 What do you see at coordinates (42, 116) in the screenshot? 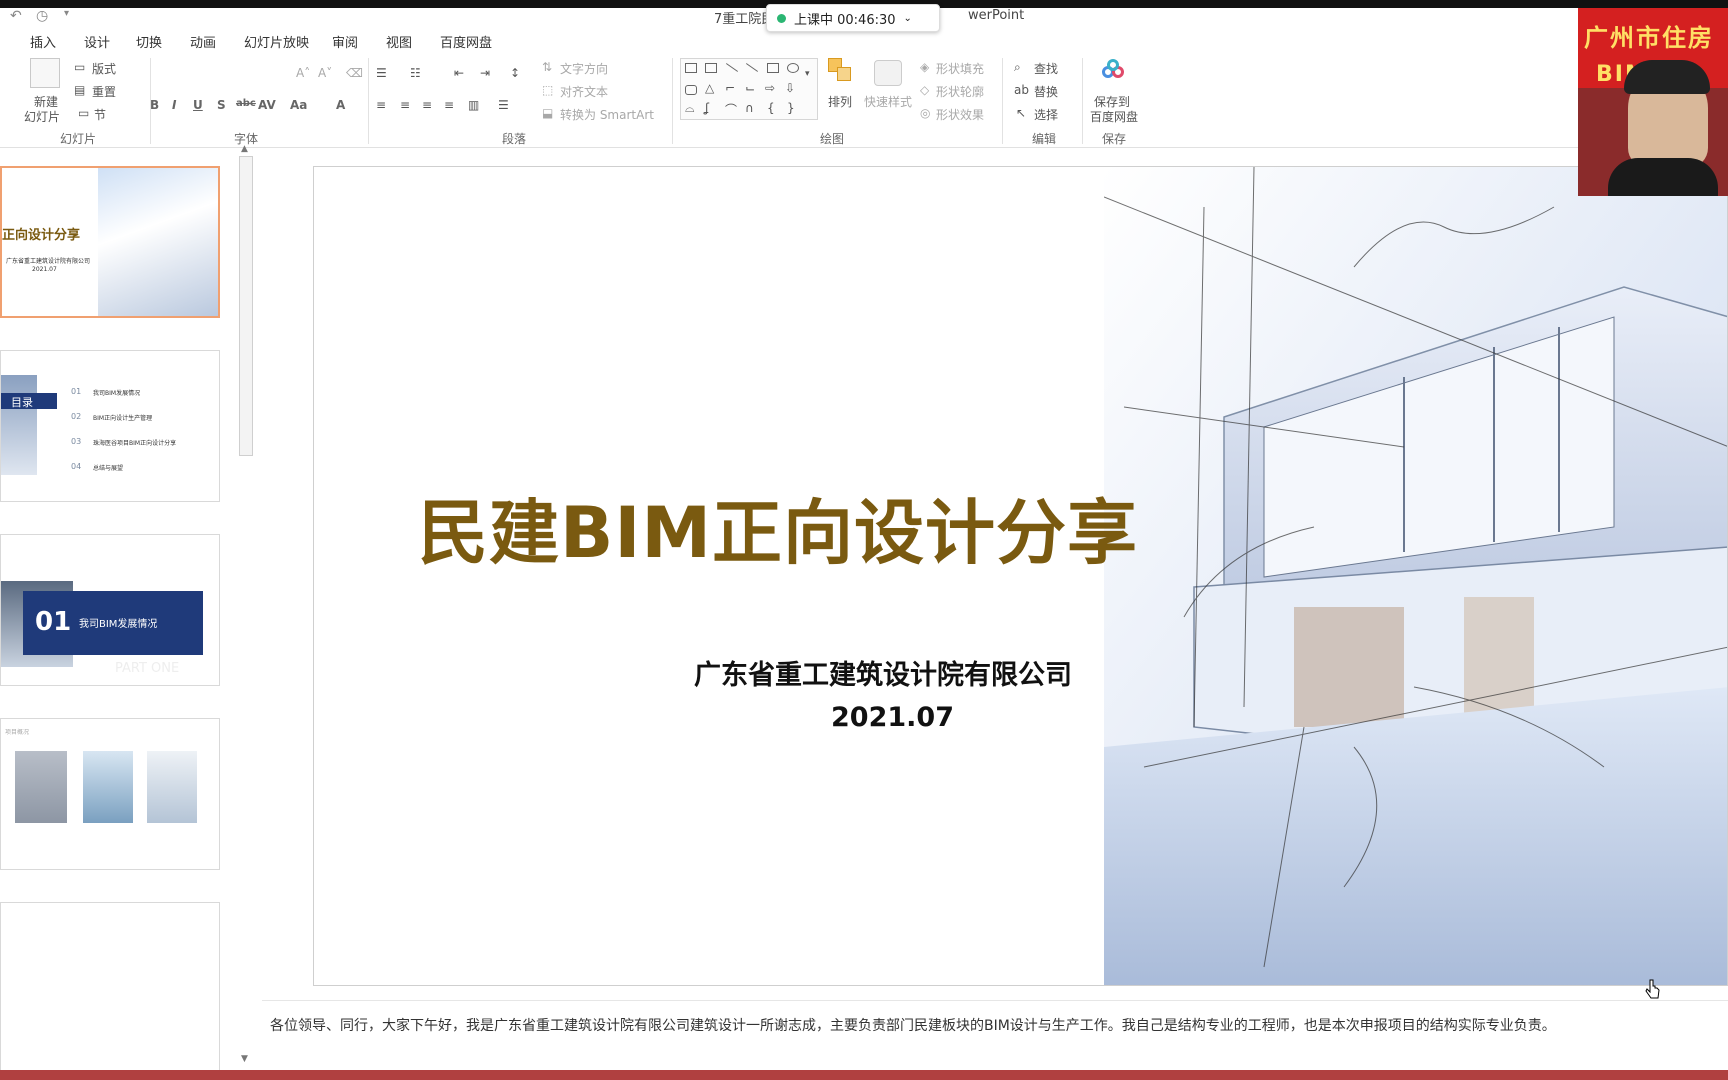
I see `new-slide-label-2: 幻灯片` at bounding box center [42, 116].